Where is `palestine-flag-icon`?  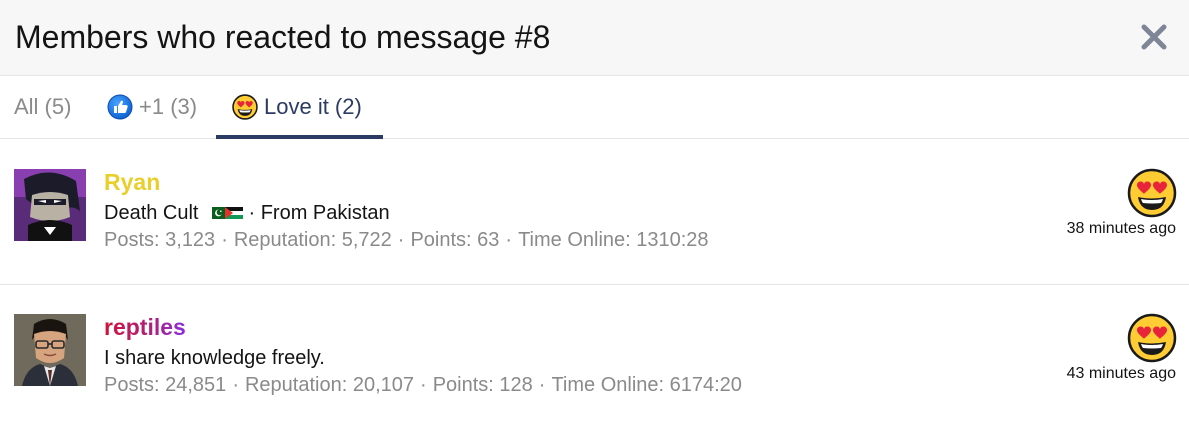
palestine-flag-icon is located at coordinates (233, 213).